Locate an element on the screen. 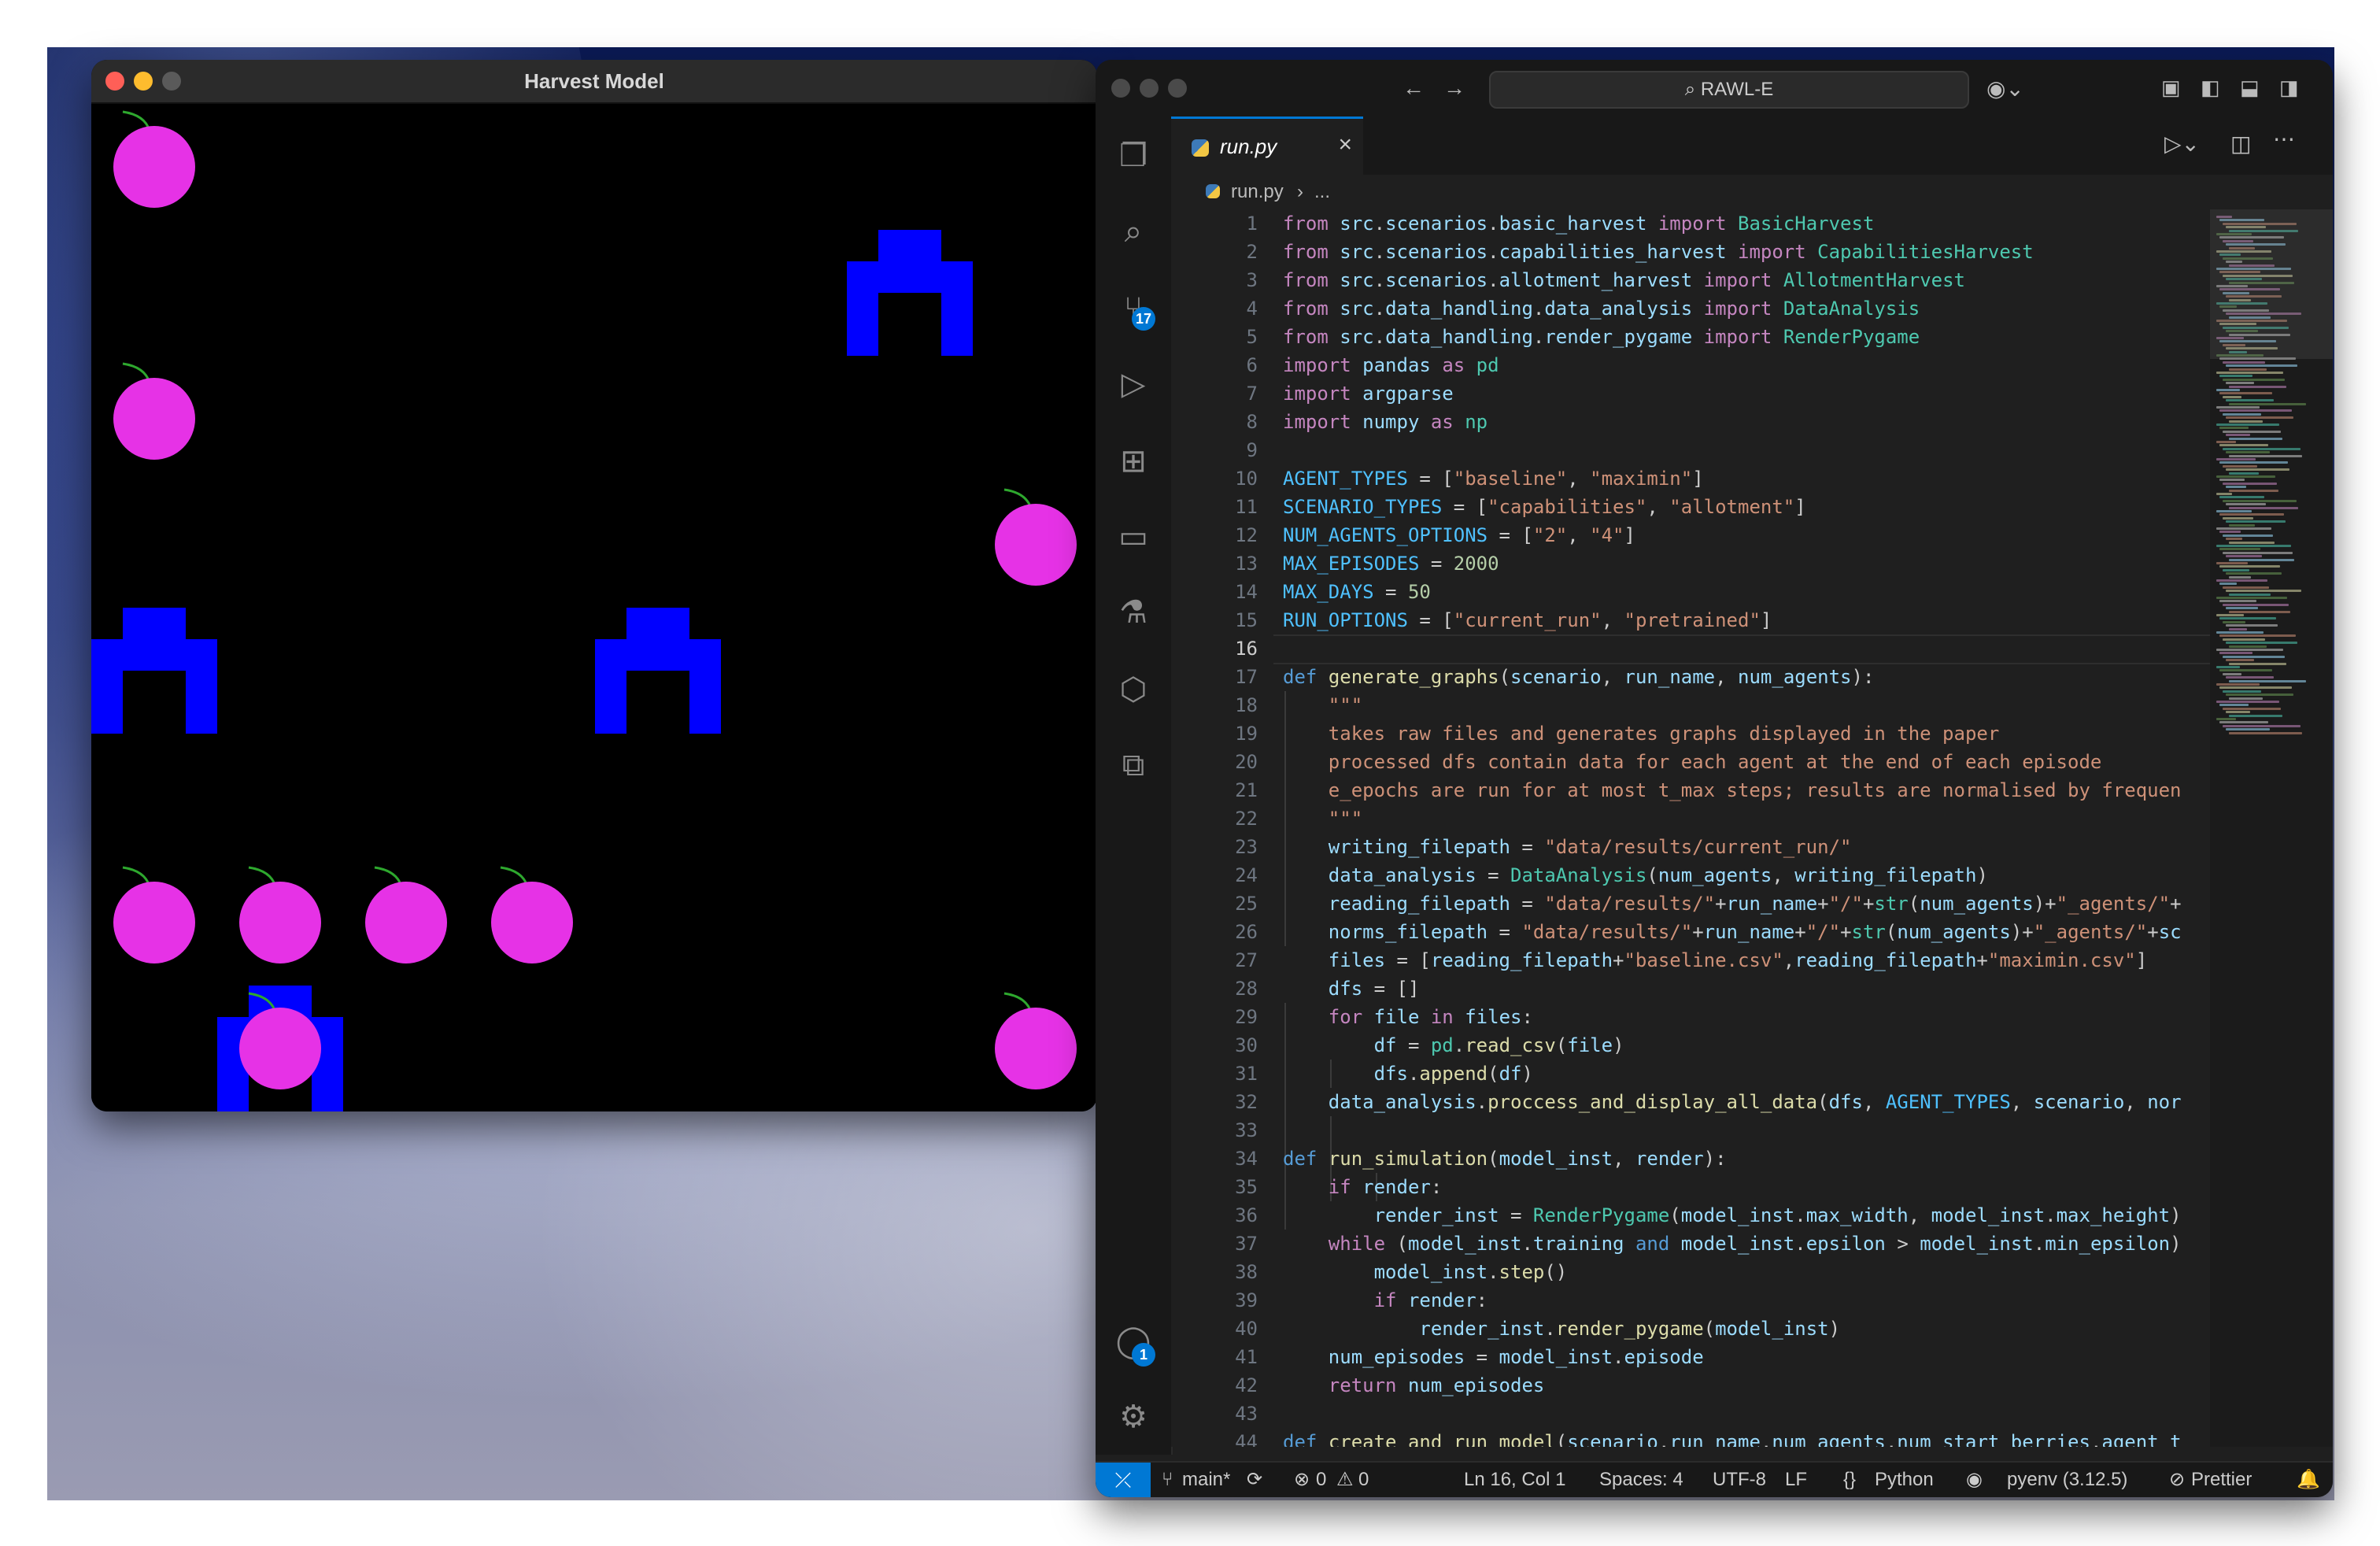  breadcrumb-file: run.py is located at coordinates (1257, 192).